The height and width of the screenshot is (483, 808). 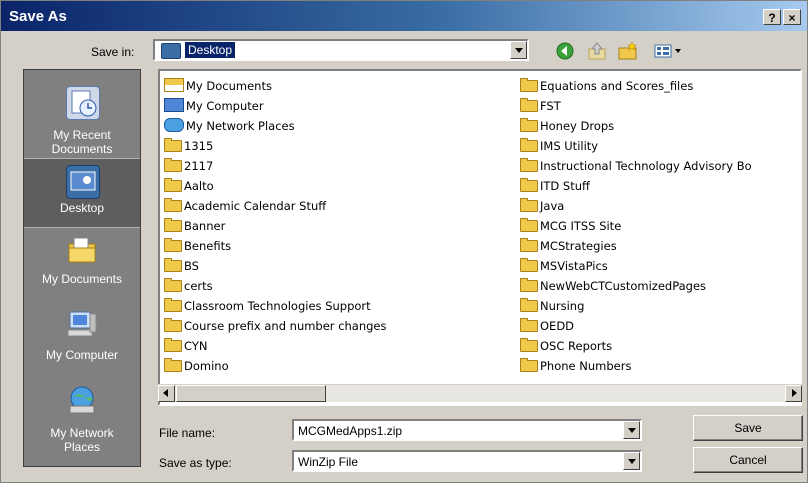 I want to click on scroll-left-icon, so click(x=166, y=393).